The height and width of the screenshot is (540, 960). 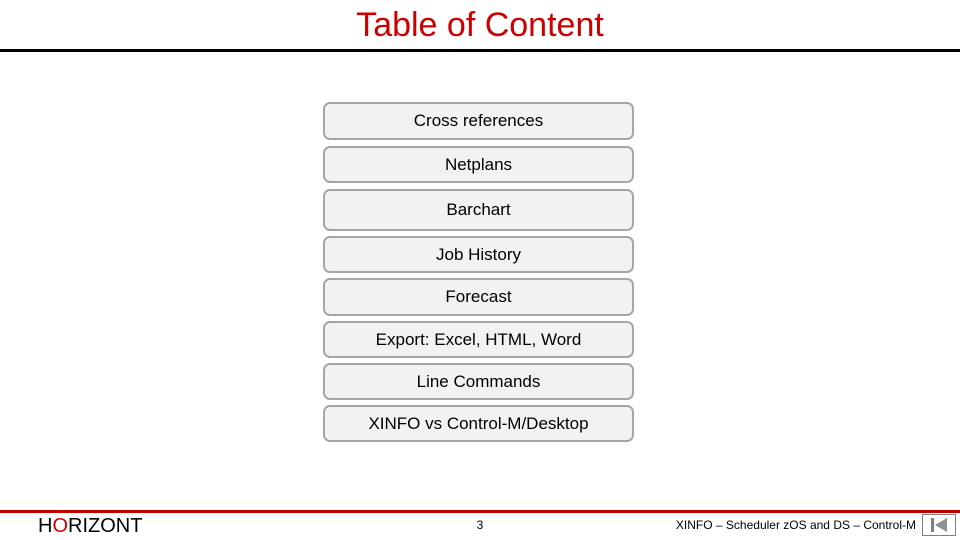 What do you see at coordinates (478, 297) in the screenshot?
I see `toc-item-forecast: Forecast` at bounding box center [478, 297].